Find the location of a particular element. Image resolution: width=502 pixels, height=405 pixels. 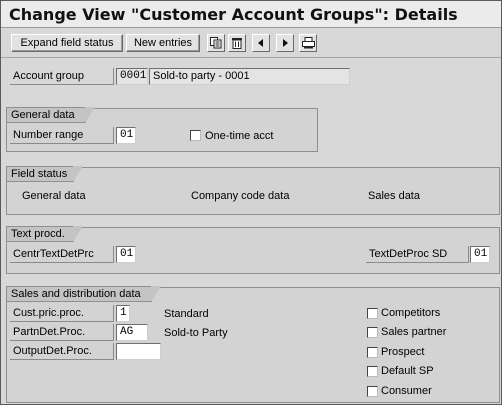

general-data-tab: General data is located at coordinates (50, 115).